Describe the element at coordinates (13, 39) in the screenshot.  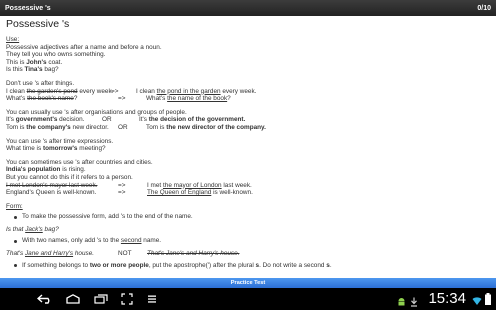
I see `use-label: Use:` at that location.